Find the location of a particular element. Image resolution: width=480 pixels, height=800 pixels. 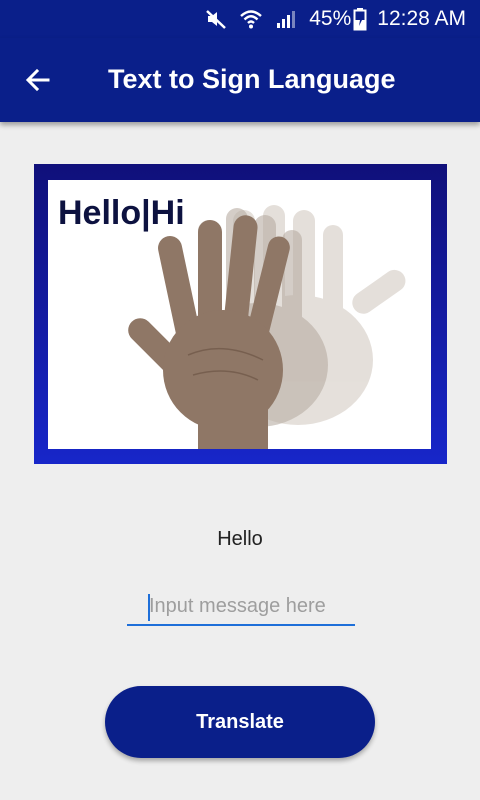

message-input-container is located at coordinates (241, 609).